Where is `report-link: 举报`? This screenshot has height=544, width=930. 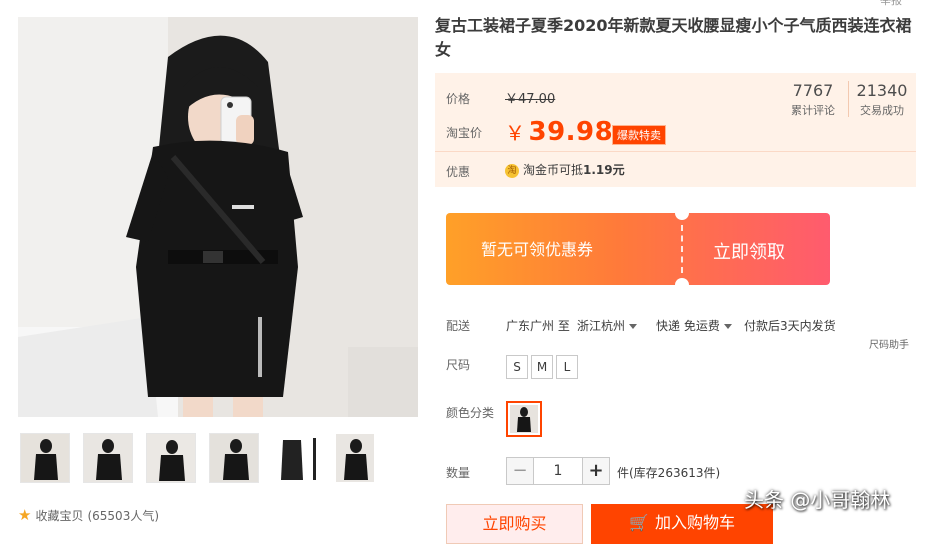 report-link: 举报 is located at coordinates (891, 4).